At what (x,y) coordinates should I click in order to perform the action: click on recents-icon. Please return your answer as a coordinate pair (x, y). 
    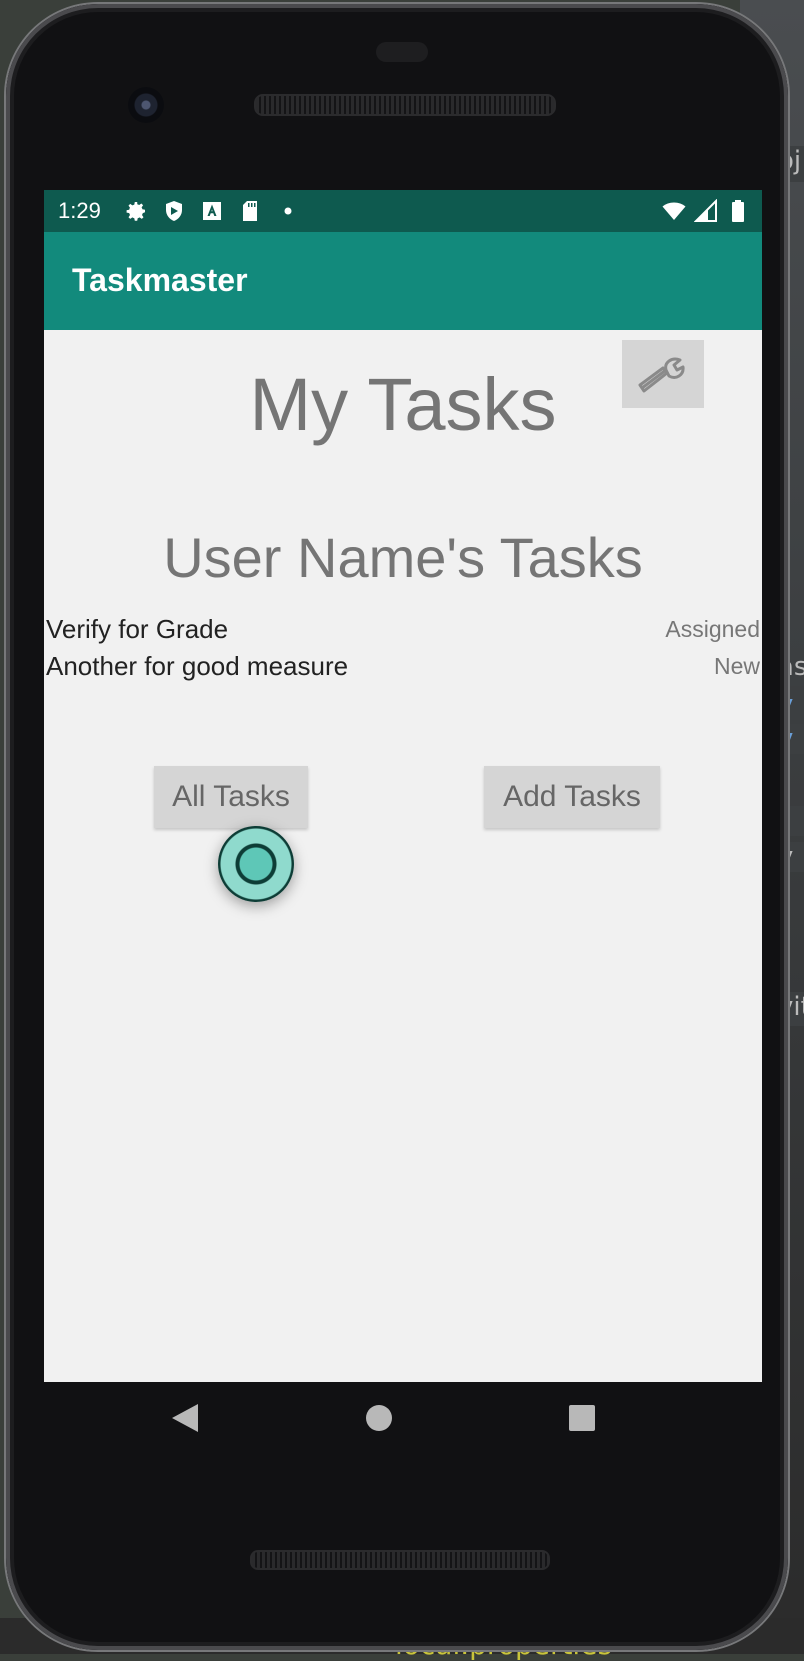
    Looking at the image, I should click on (582, 1418).